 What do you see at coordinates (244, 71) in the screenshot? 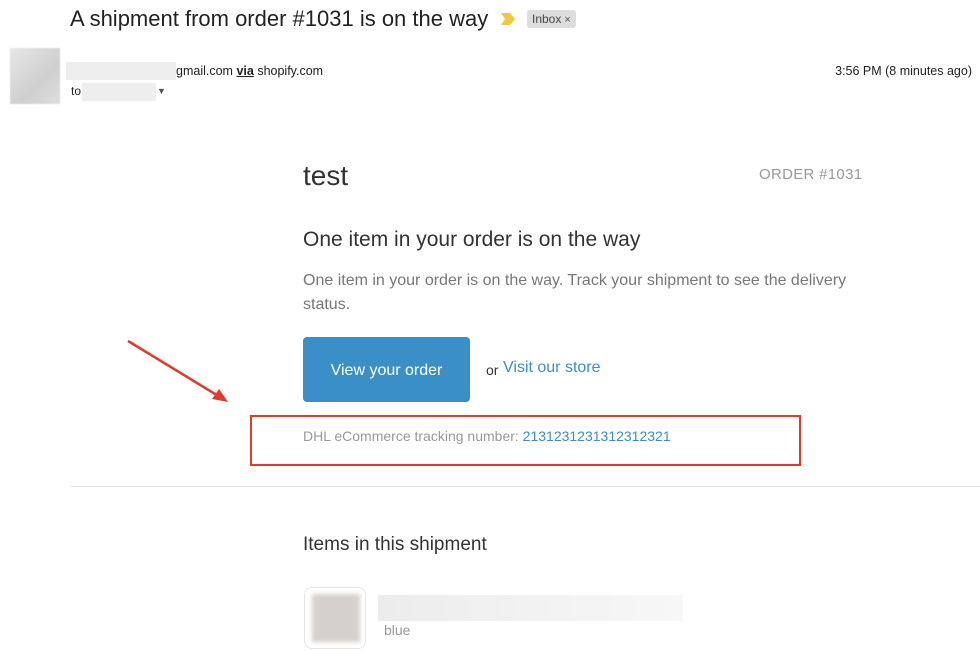
I see `via-link: via` at bounding box center [244, 71].